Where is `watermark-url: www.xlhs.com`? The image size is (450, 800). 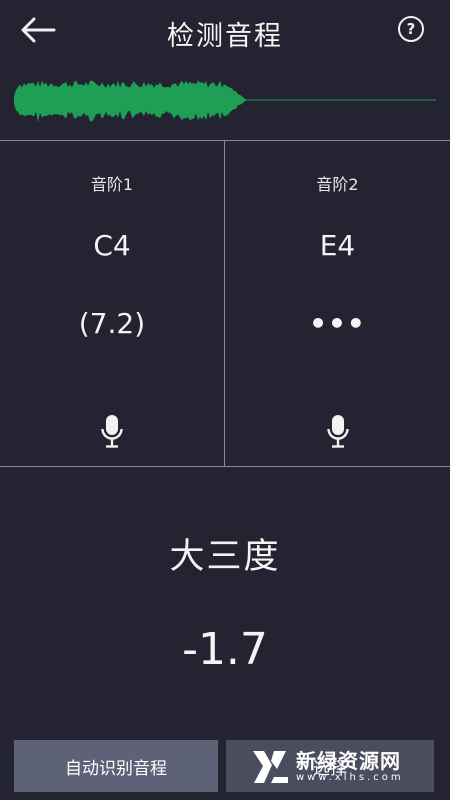
watermark-url: www.xlhs.com is located at coordinates (350, 777).